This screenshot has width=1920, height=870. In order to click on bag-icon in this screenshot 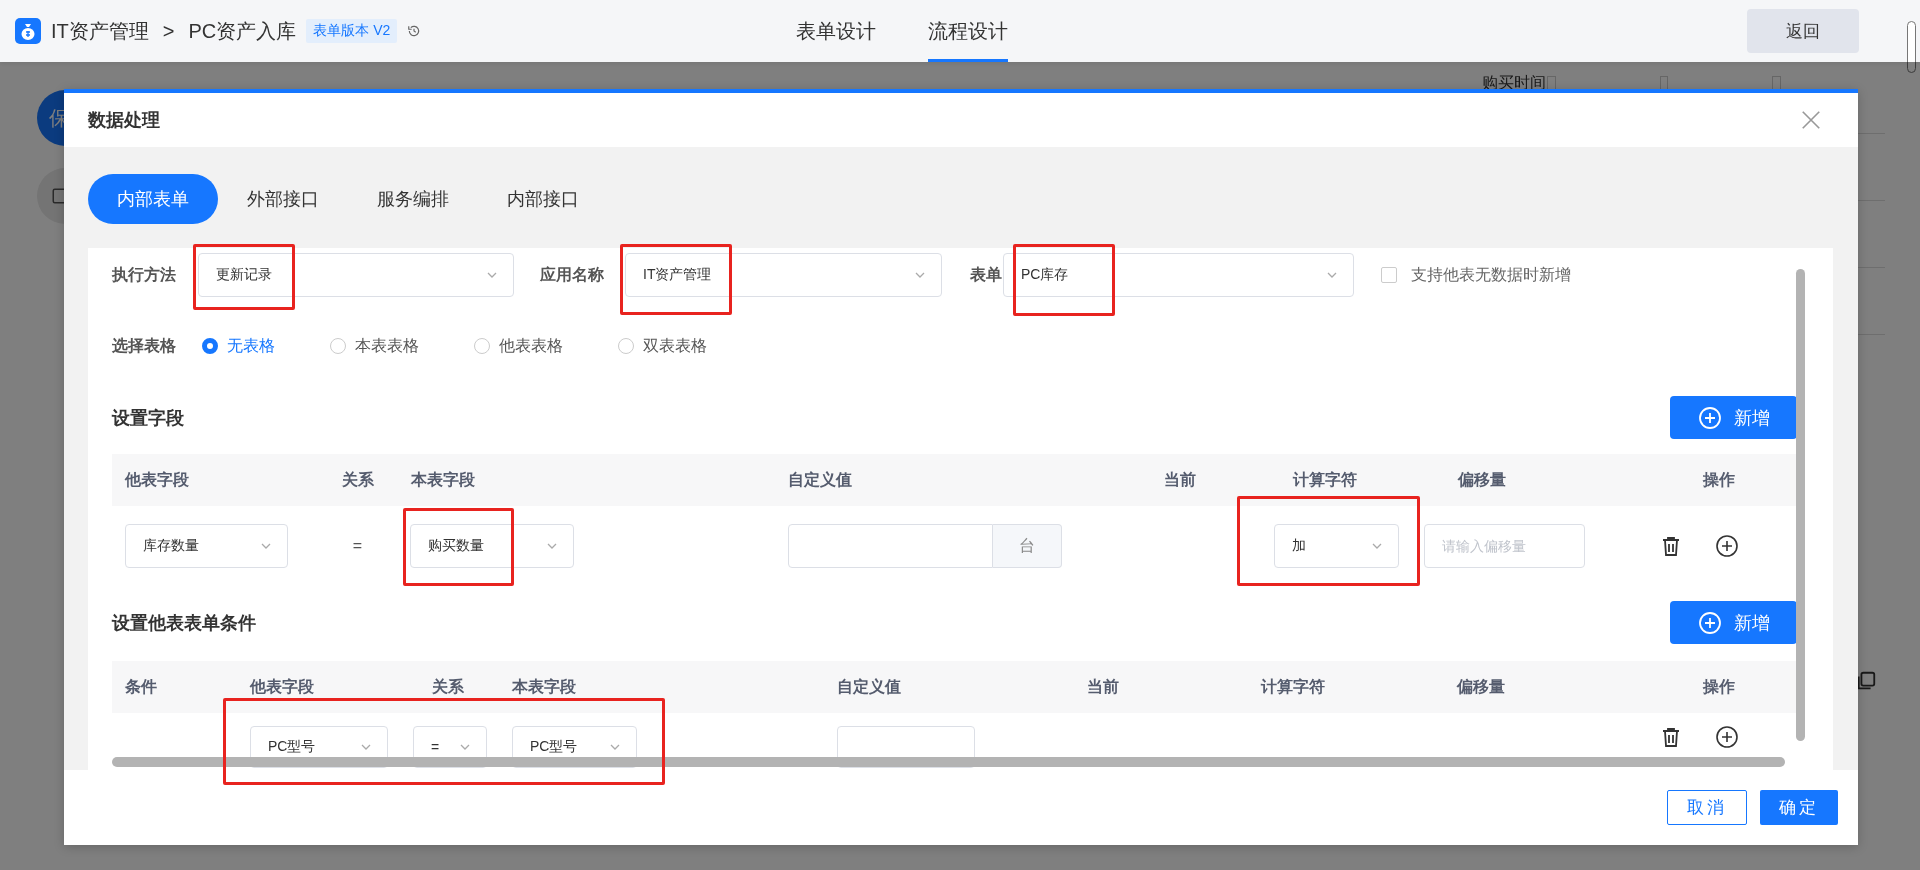, I will do `click(28, 31)`.